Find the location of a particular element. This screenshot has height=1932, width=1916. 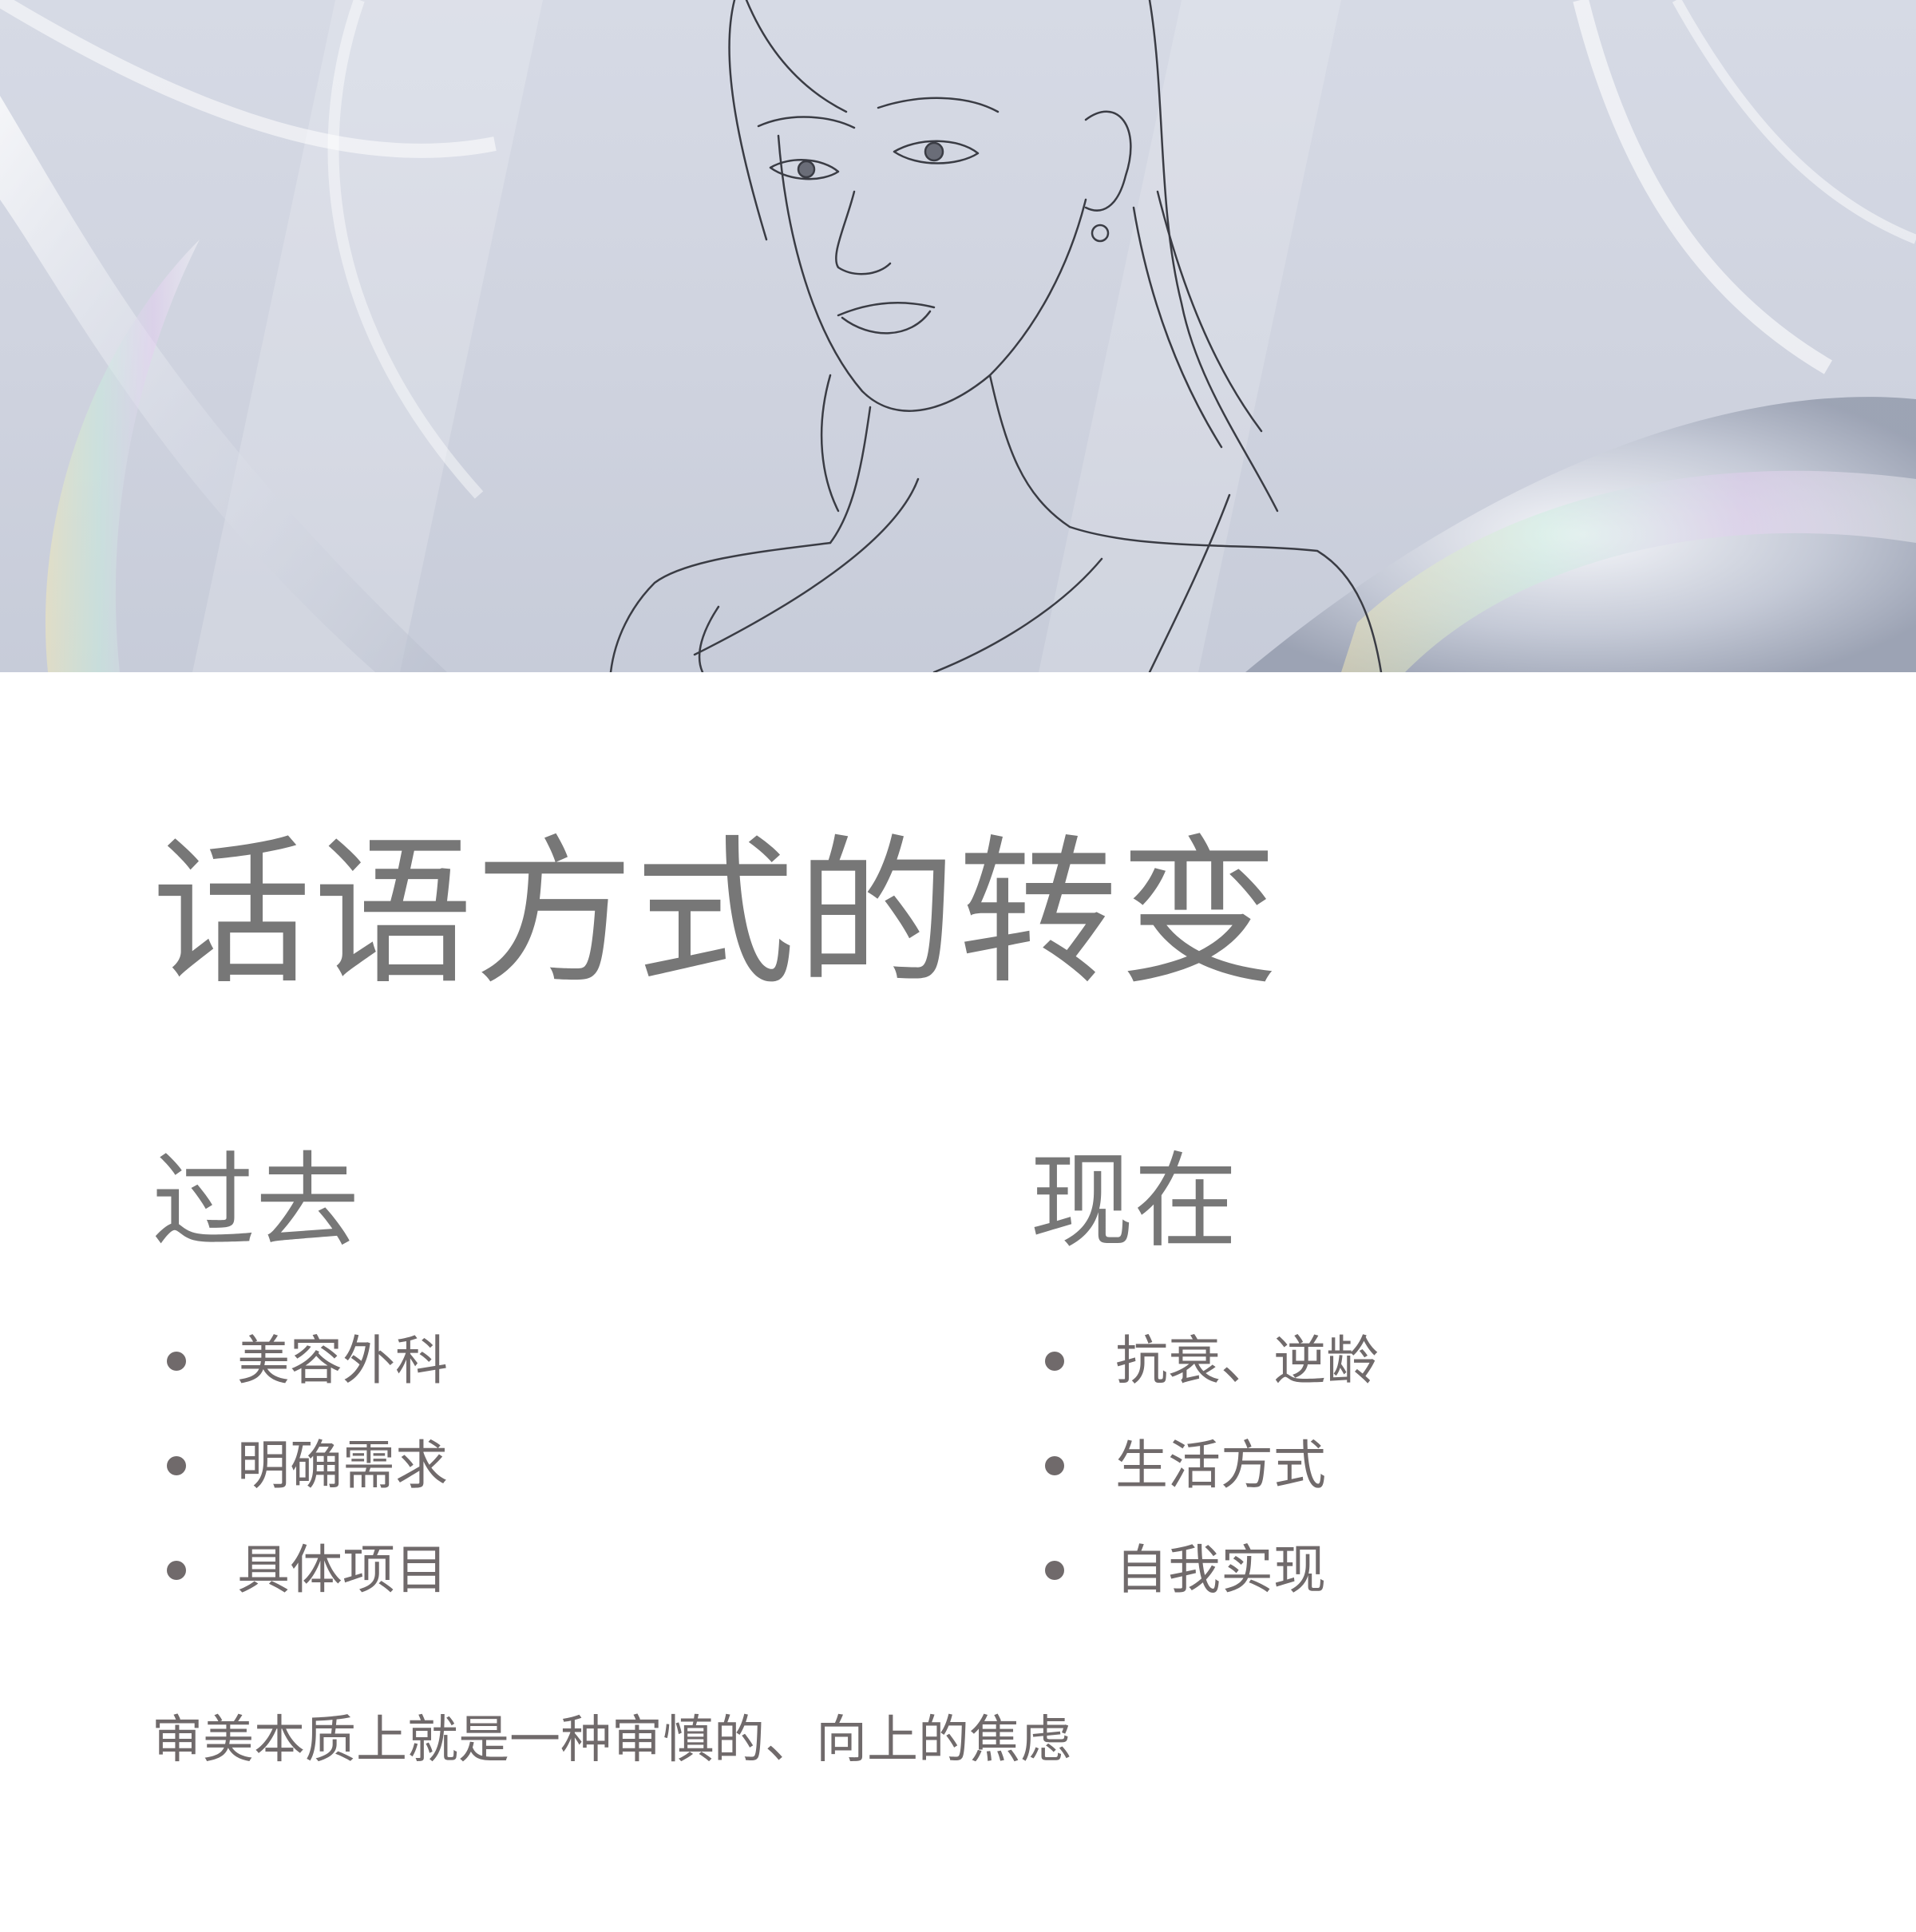

list-item-text: 美容外科 is located at coordinates (342, 1361).